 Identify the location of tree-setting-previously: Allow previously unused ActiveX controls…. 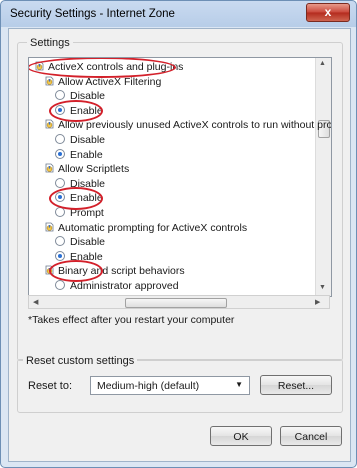
(188, 125).